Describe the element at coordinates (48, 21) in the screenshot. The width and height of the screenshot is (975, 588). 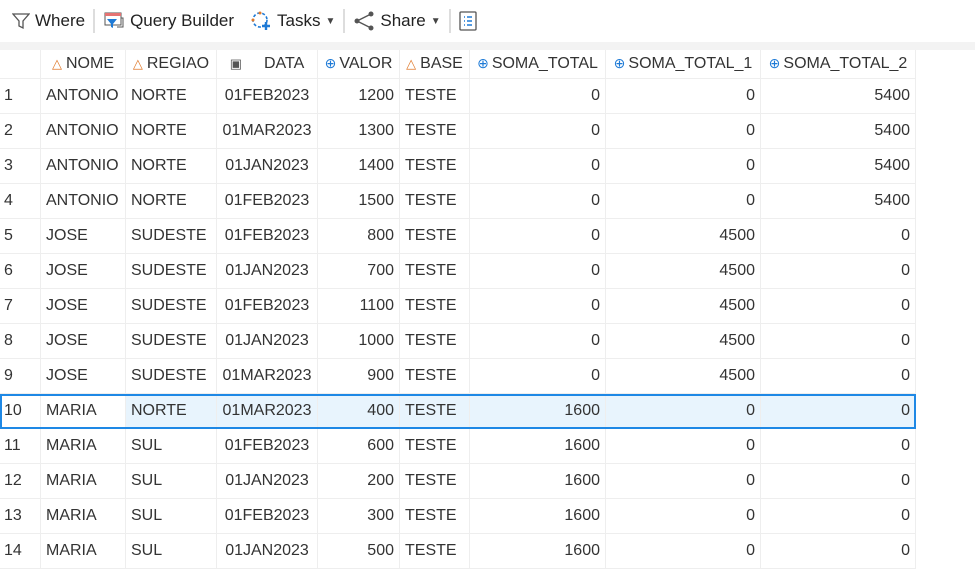
I see `where-button: Where` at that location.